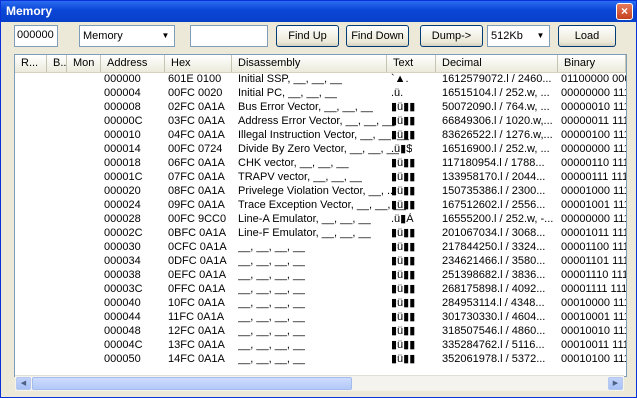  Describe the element at coordinates (293, 163) in the screenshot. I see `cell-dis: CHK vector, __, __, __` at that location.